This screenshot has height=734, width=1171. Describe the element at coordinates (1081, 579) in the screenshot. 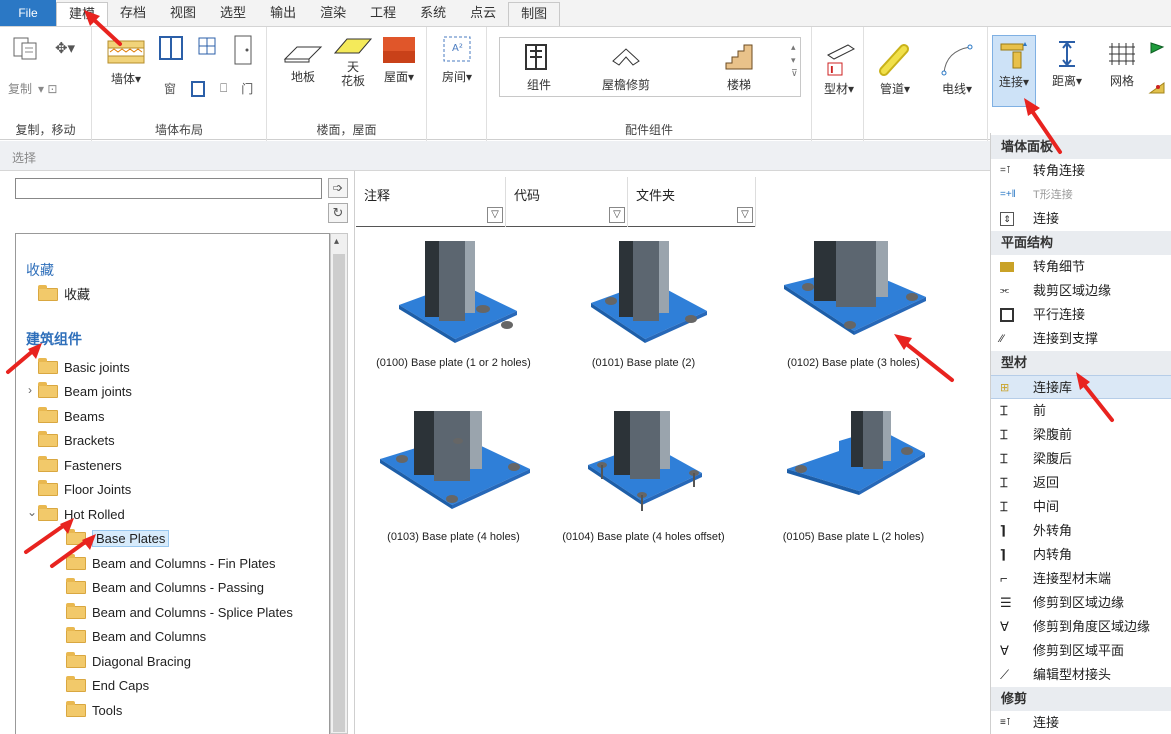

I see `menu-item-connect-profile-end: ⌐ 连接型材末端` at that location.